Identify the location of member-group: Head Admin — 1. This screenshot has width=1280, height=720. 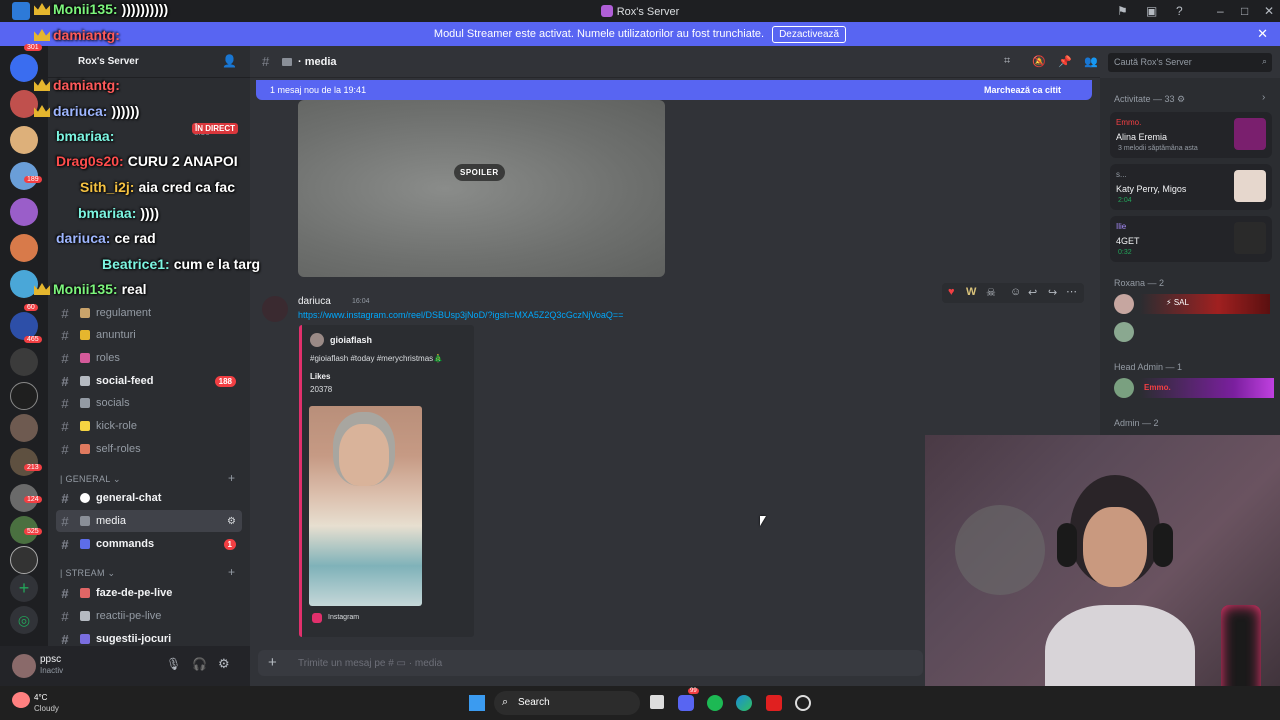
(1148, 367).